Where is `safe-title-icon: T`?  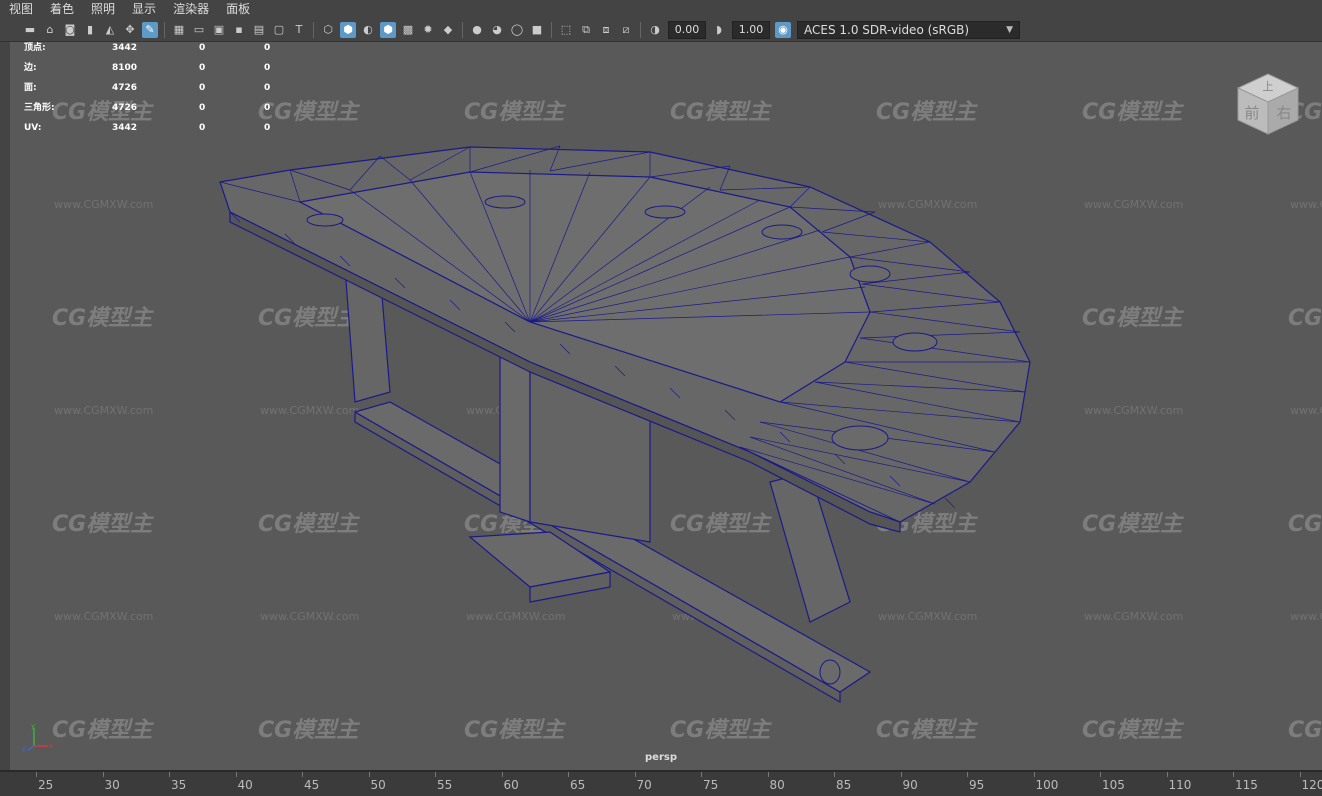
safe-title-icon: T is located at coordinates (299, 30).